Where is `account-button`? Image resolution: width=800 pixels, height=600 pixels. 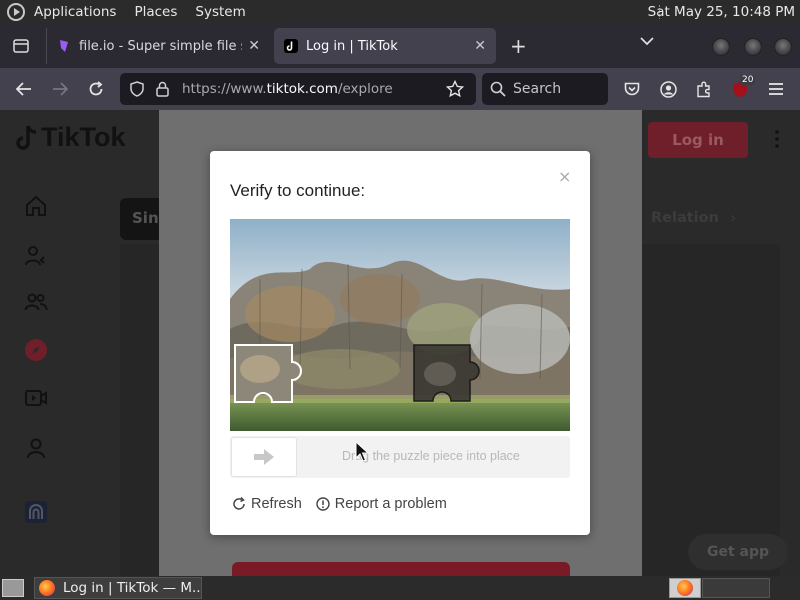 account-button is located at coordinates (668, 89).